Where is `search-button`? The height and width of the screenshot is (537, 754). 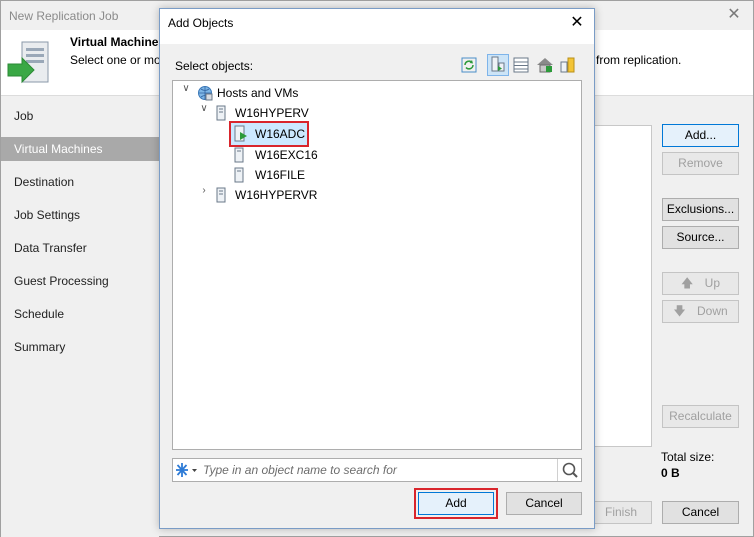 search-button is located at coordinates (569, 470).